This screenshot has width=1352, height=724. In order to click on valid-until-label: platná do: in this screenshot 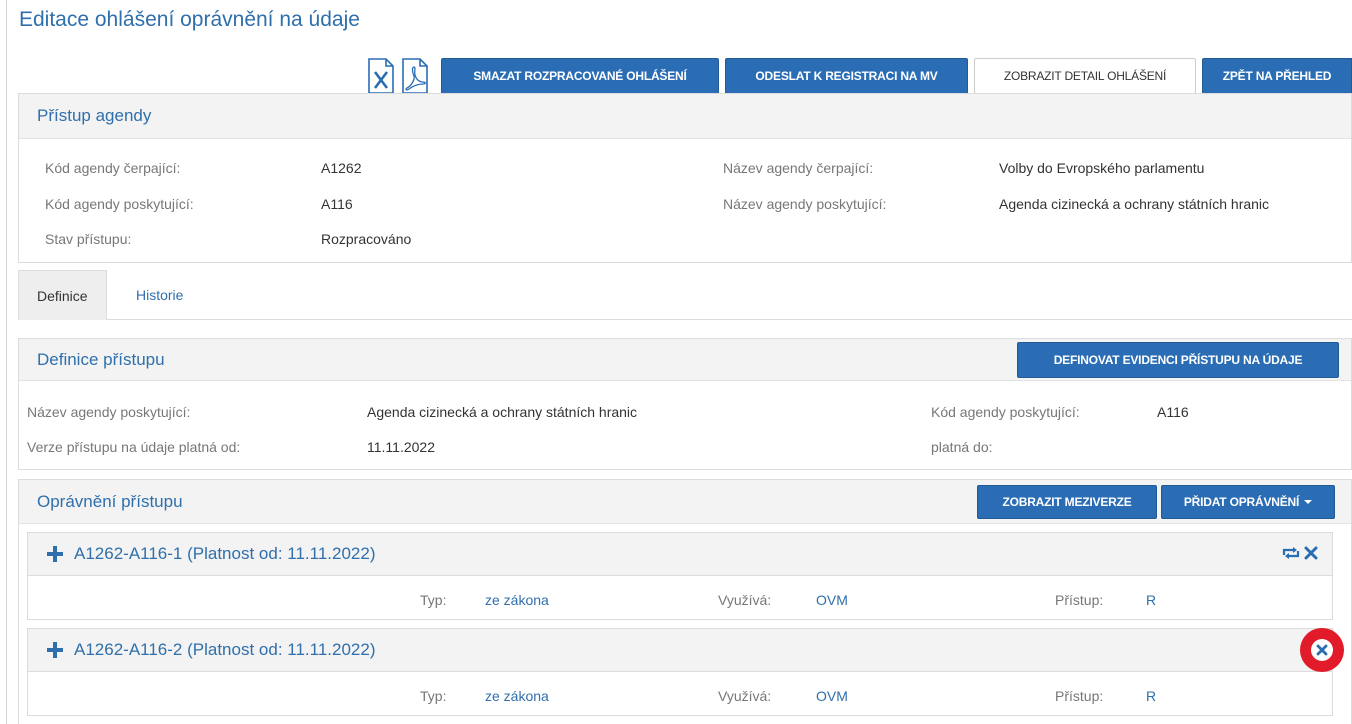, I will do `click(962, 447)`.